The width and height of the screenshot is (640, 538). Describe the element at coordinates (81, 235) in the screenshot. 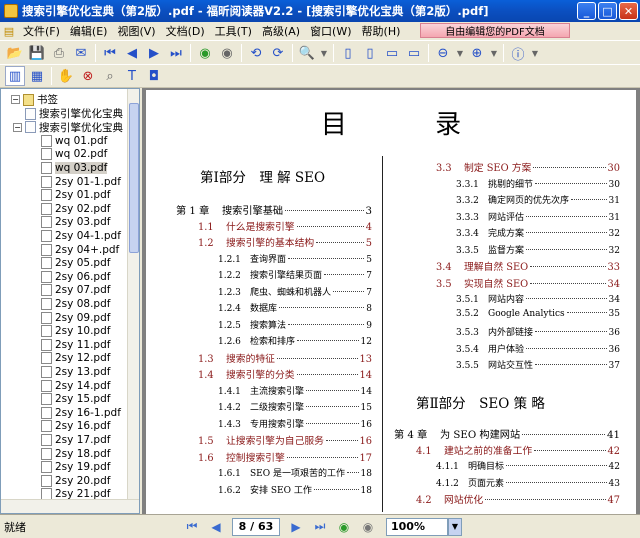

I see `file-bookmark-item: 2sy 04-1.pdf` at that location.